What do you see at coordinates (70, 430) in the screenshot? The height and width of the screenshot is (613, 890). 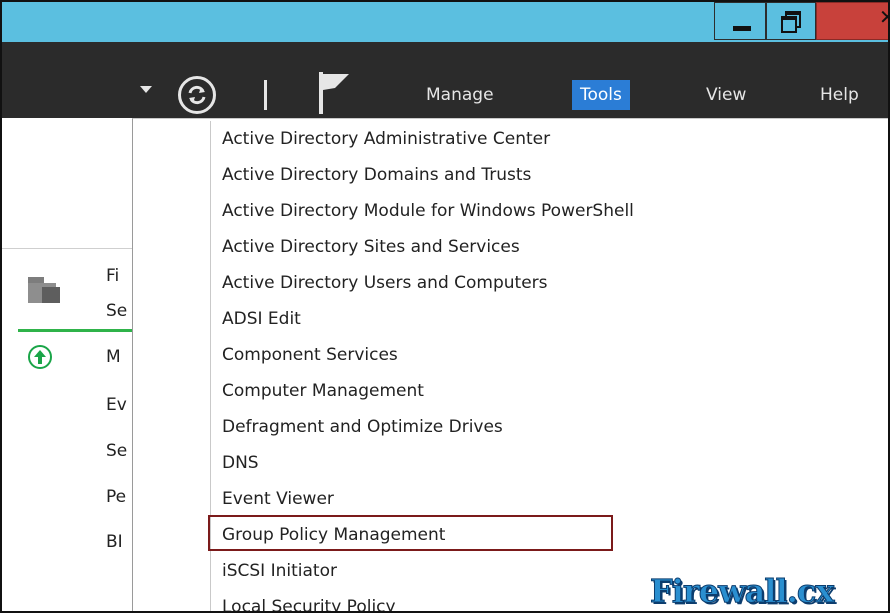 I see `sidebar: Fi Se M Ev Se Pe BI` at bounding box center [70, 430].